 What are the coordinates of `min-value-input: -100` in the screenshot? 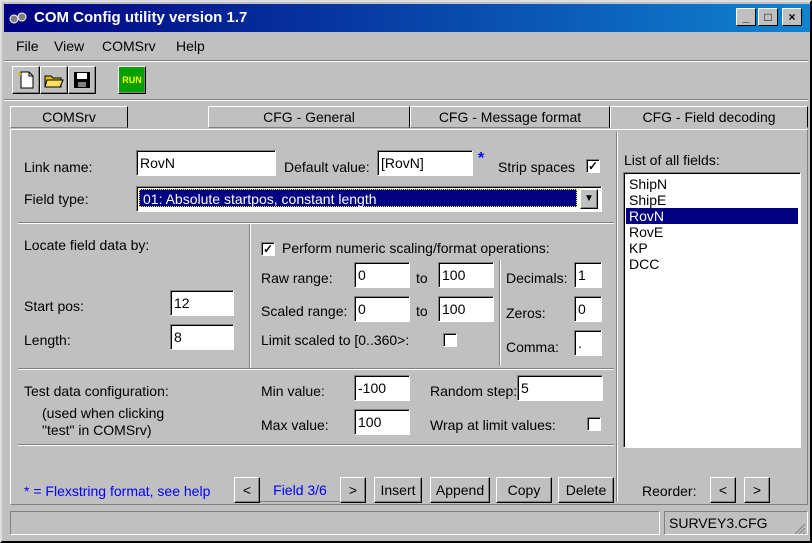 It's located at (382, 388).